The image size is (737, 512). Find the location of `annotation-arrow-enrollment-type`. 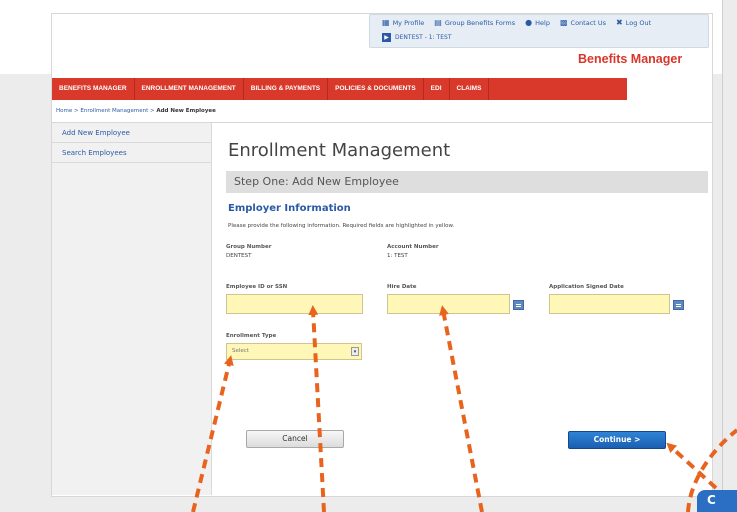

annotation-arrow-enrollment-type is located at coordinates (212, 433).